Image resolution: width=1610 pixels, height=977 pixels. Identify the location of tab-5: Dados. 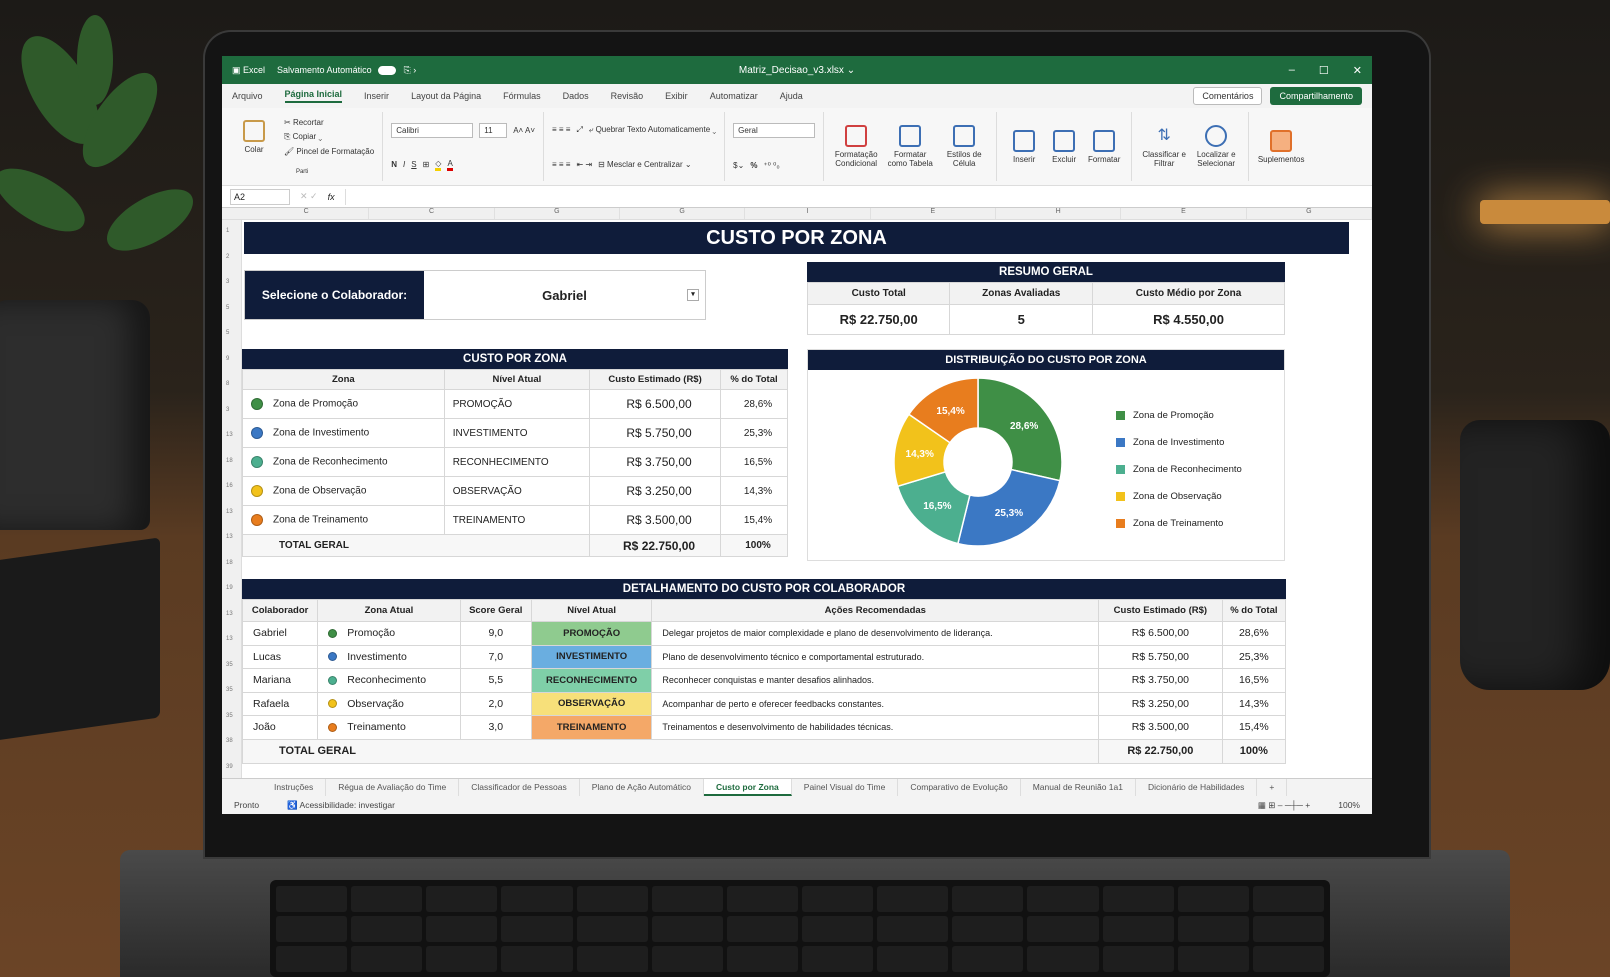
(576, 96).